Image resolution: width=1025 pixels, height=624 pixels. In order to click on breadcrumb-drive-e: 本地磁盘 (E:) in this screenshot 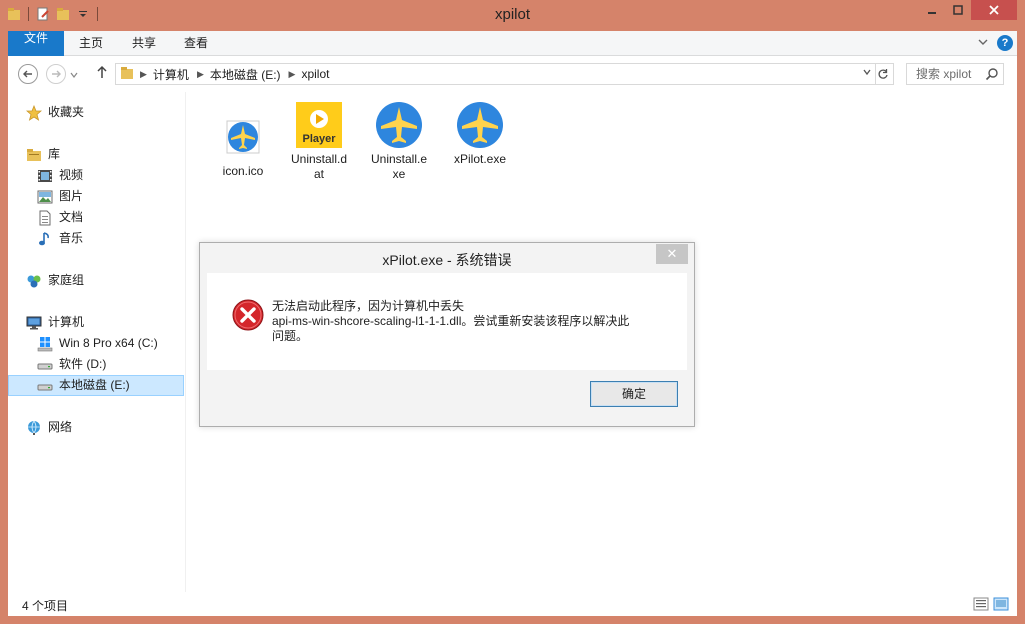, I will do `click(245, 74)`.